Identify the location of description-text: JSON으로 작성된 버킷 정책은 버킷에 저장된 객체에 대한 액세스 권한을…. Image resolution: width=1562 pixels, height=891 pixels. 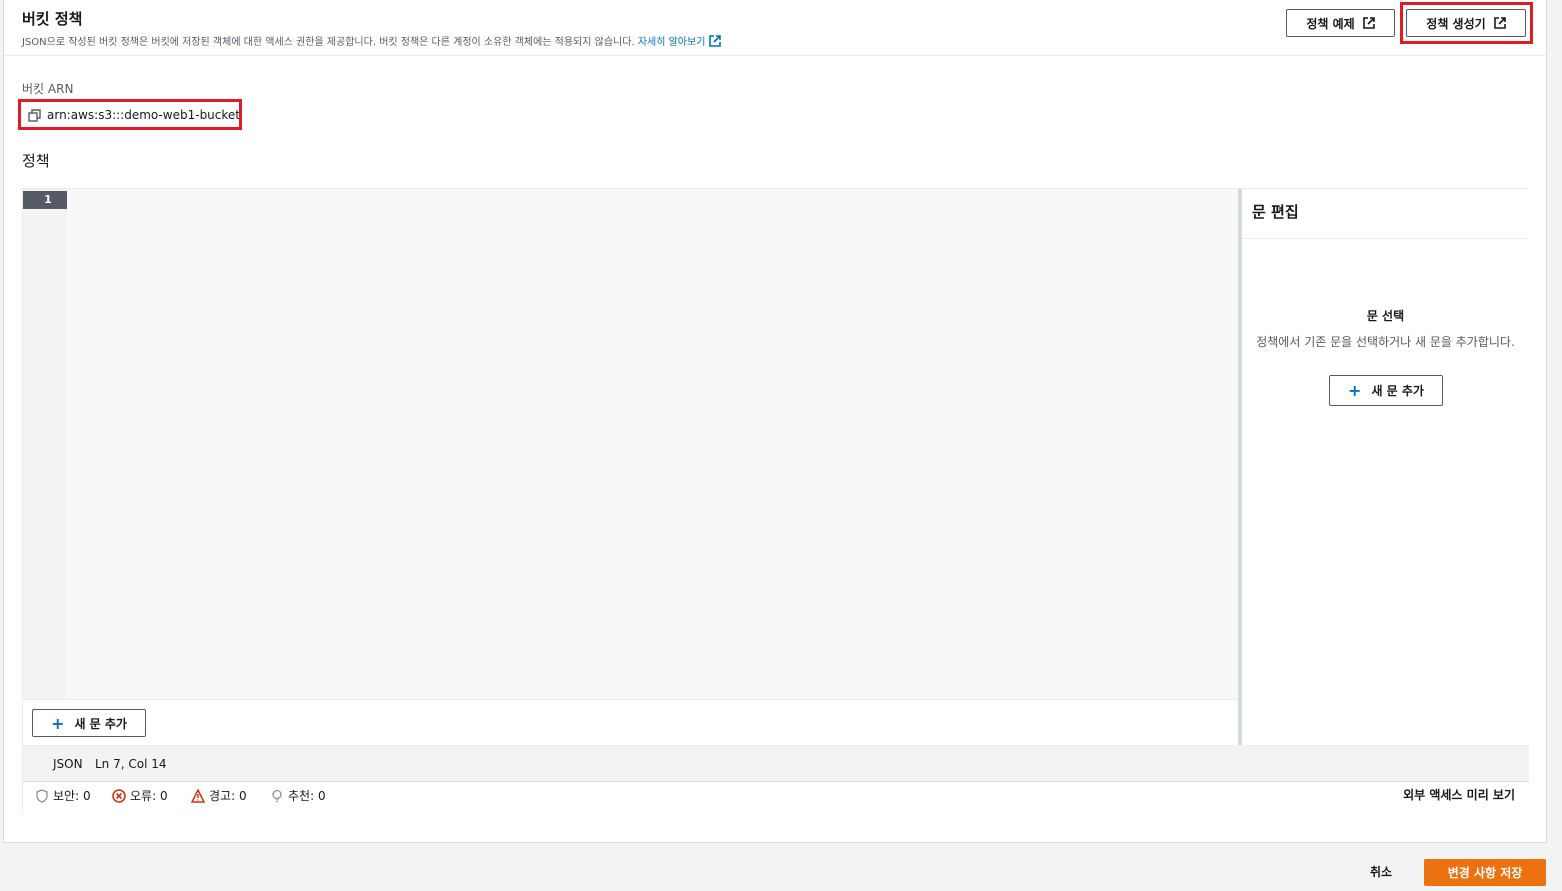
(328, 42).